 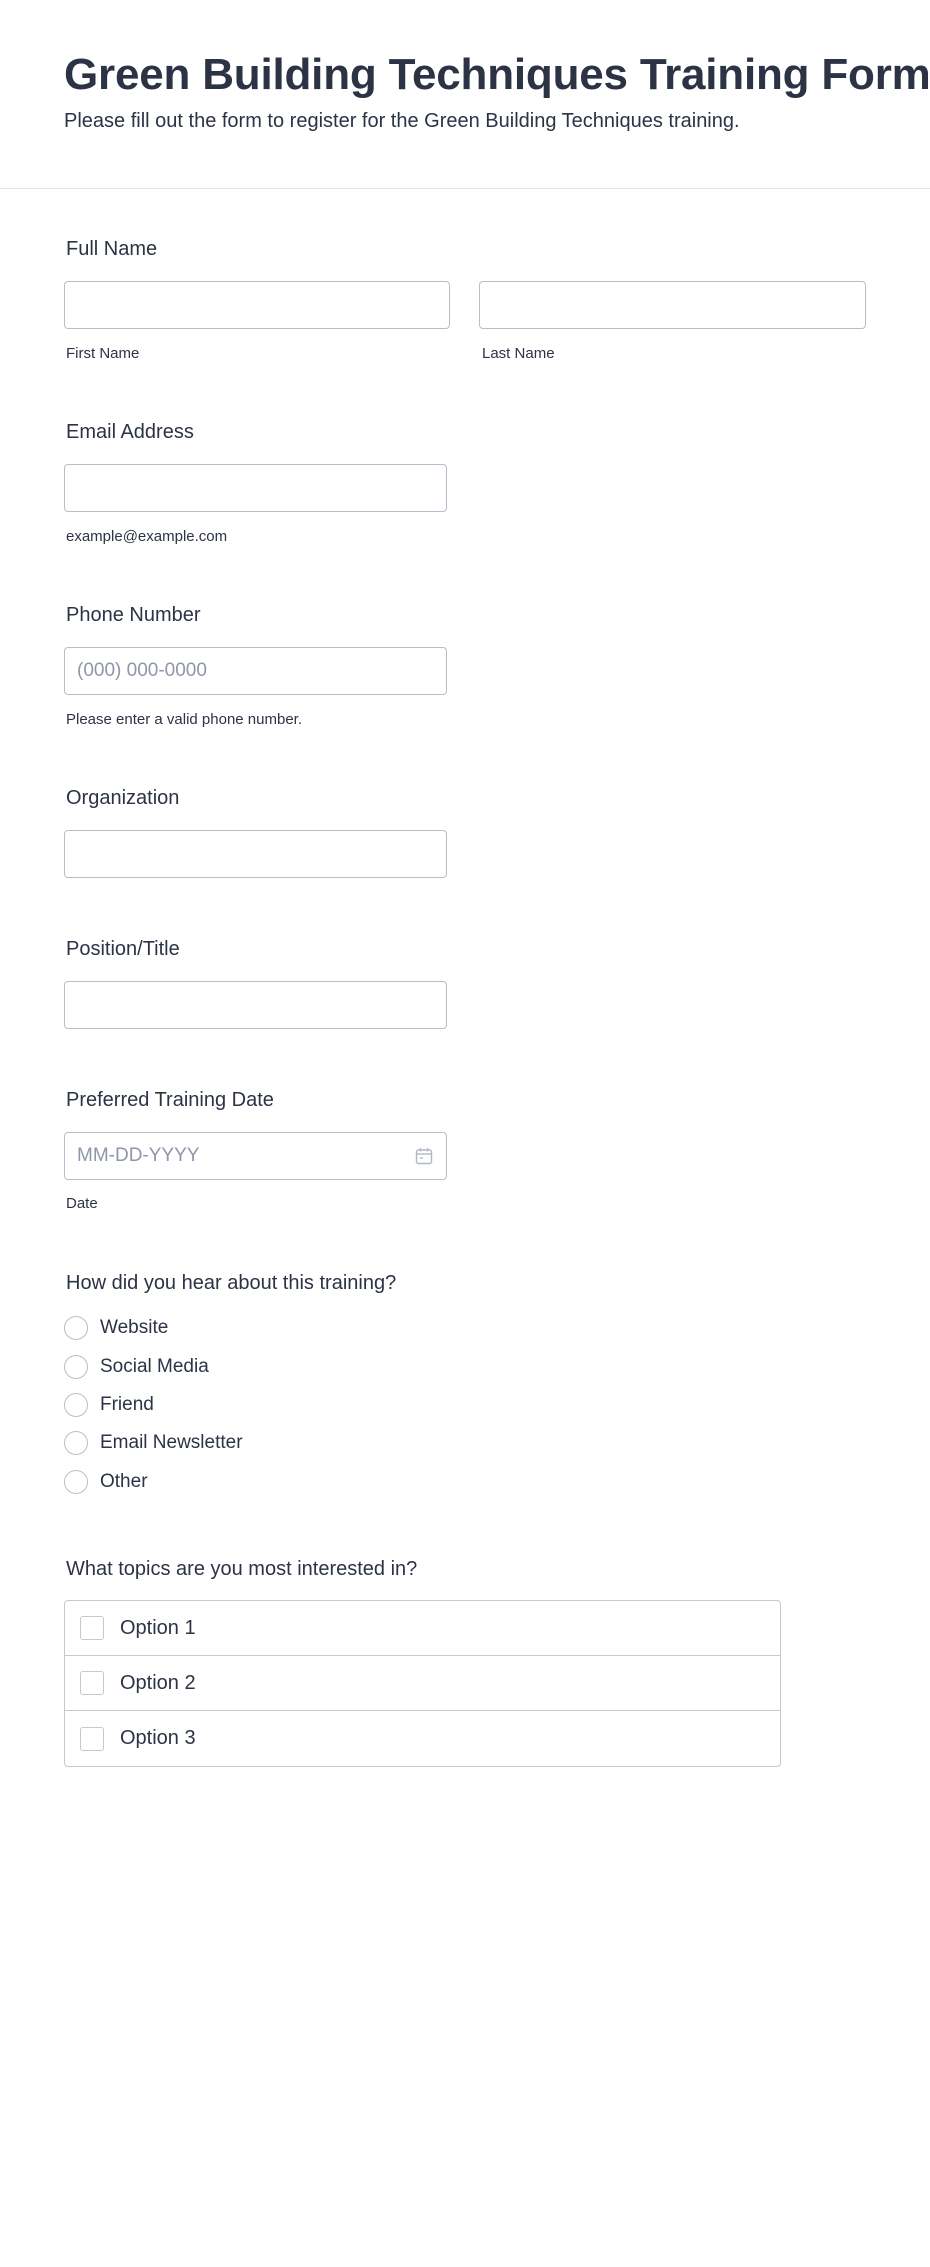 I want to click on calendar-icon, so click(x=424, y=1156).